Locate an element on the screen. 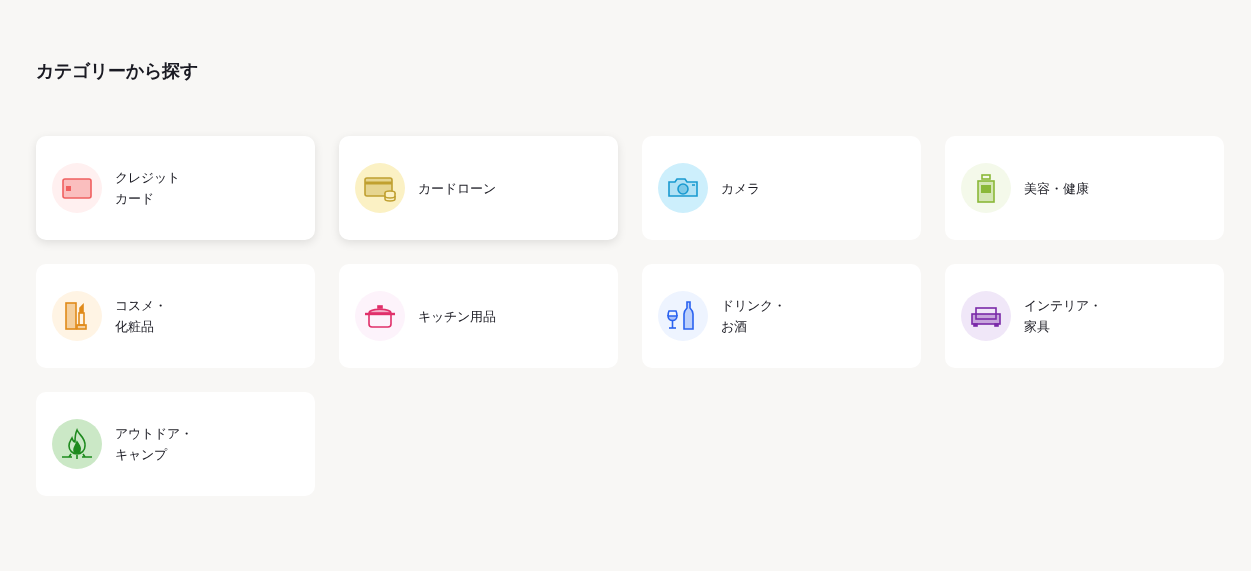  category-card: カードローン is located at coordinates (478, 188).